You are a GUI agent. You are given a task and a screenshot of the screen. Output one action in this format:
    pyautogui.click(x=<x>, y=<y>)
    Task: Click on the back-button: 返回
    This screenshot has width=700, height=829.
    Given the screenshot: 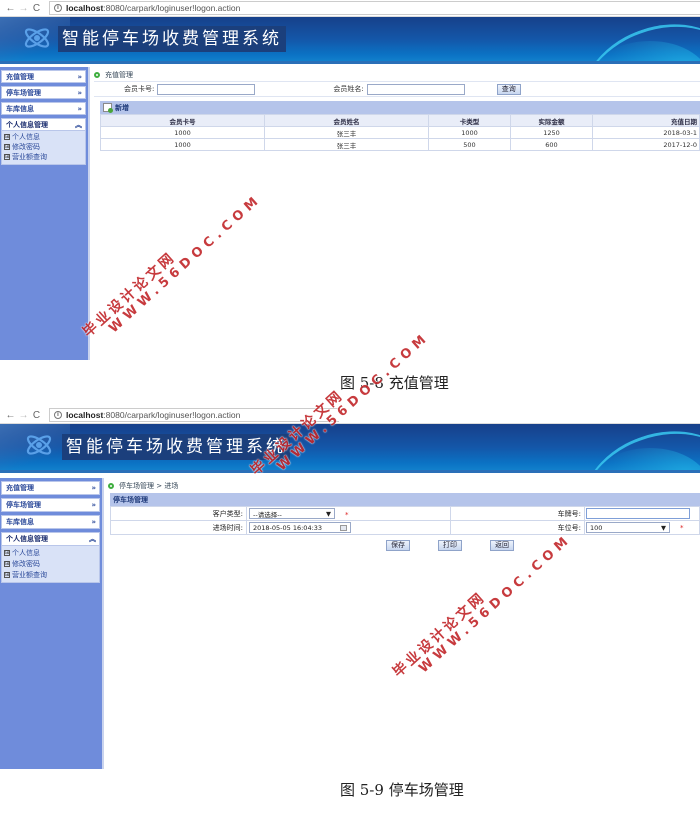 What is the action you would take?
    pyautogui.click(x=502, y=545)
    